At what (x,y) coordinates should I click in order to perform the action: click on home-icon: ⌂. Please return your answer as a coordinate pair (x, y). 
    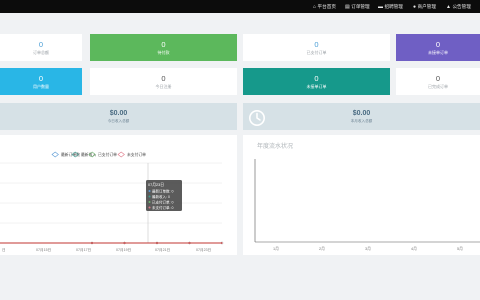
    Looking at the image, I should click on (315, 6).